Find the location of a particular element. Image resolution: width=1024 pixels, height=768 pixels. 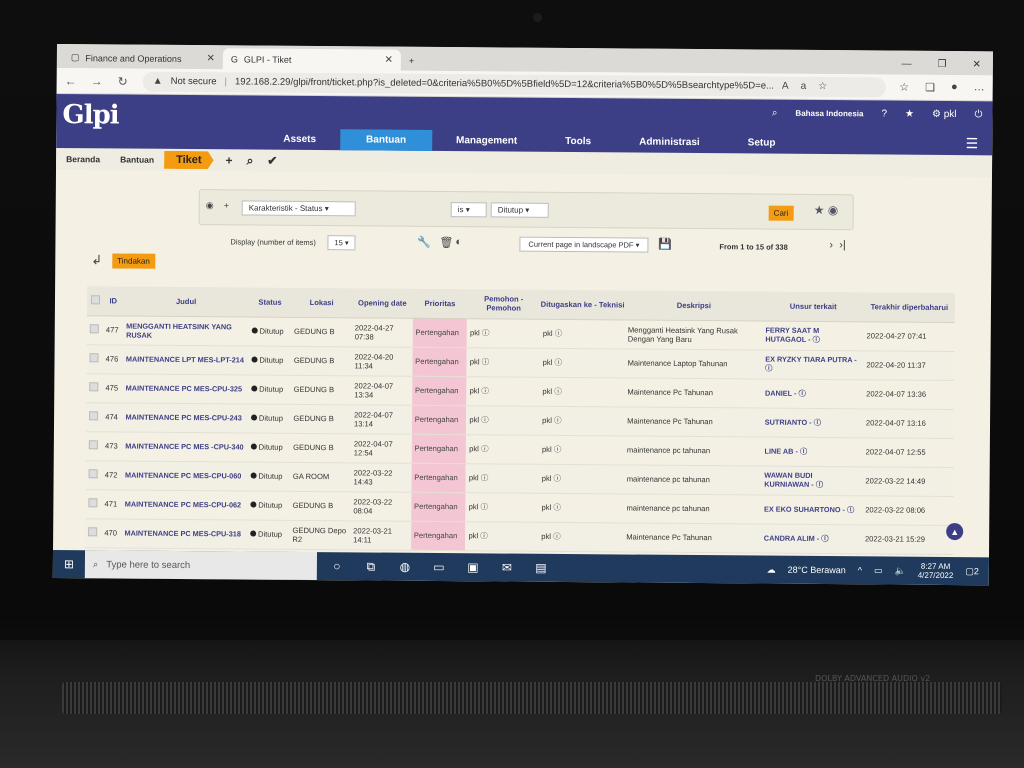

clock: 8:27 AM 4/27/2022 is located at coordinates (936, 571).